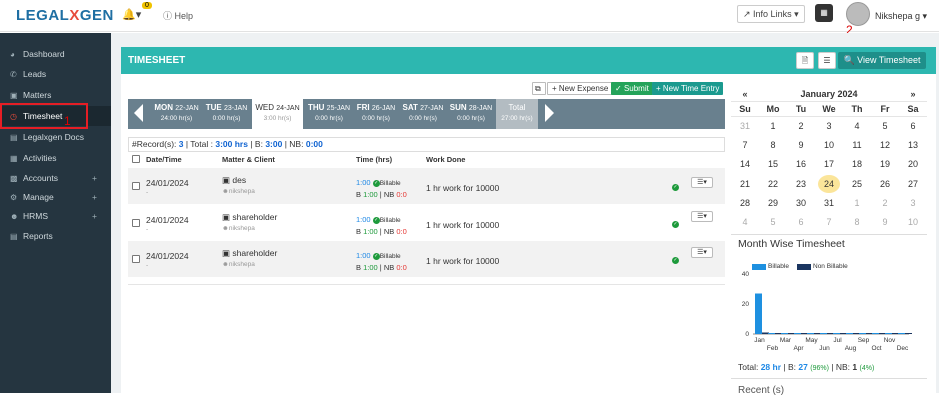 The height and width of the screenshot is (396, 939). Describe the element at coordinates (745, 184) in the screenshot. I see `calendar-day: 21` at that location.